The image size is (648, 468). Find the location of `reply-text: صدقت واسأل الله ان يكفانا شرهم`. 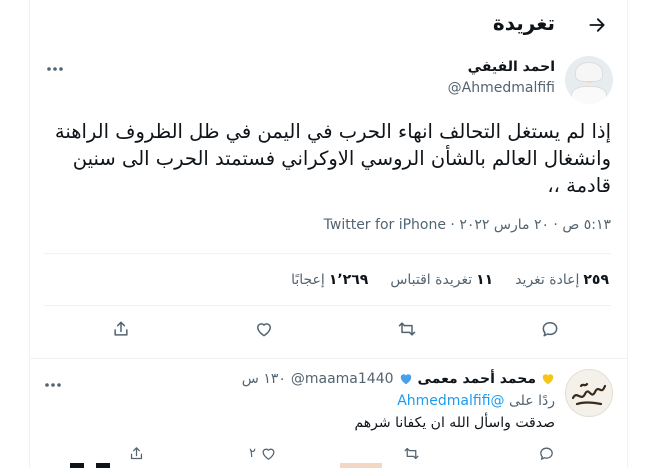

reply-text: صدقت واسأل الله ان يكفانا شرهم is located at coordinates (454, 423).